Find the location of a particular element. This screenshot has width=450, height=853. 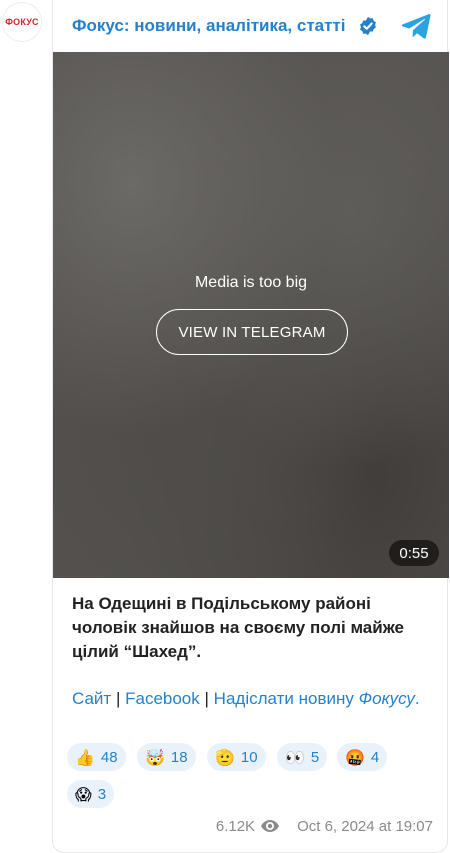

reaction-exploding-head: 🤯 18 is located at coordinates (166, 757).